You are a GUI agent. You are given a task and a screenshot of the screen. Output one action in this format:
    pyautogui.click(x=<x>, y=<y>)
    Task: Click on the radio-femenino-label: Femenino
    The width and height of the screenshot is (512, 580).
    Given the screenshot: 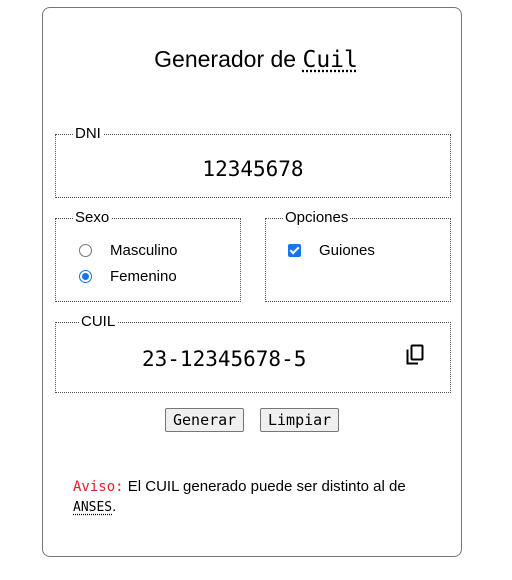 What is the action you would take?
    pyautogui.click(x=143, y=276)
    